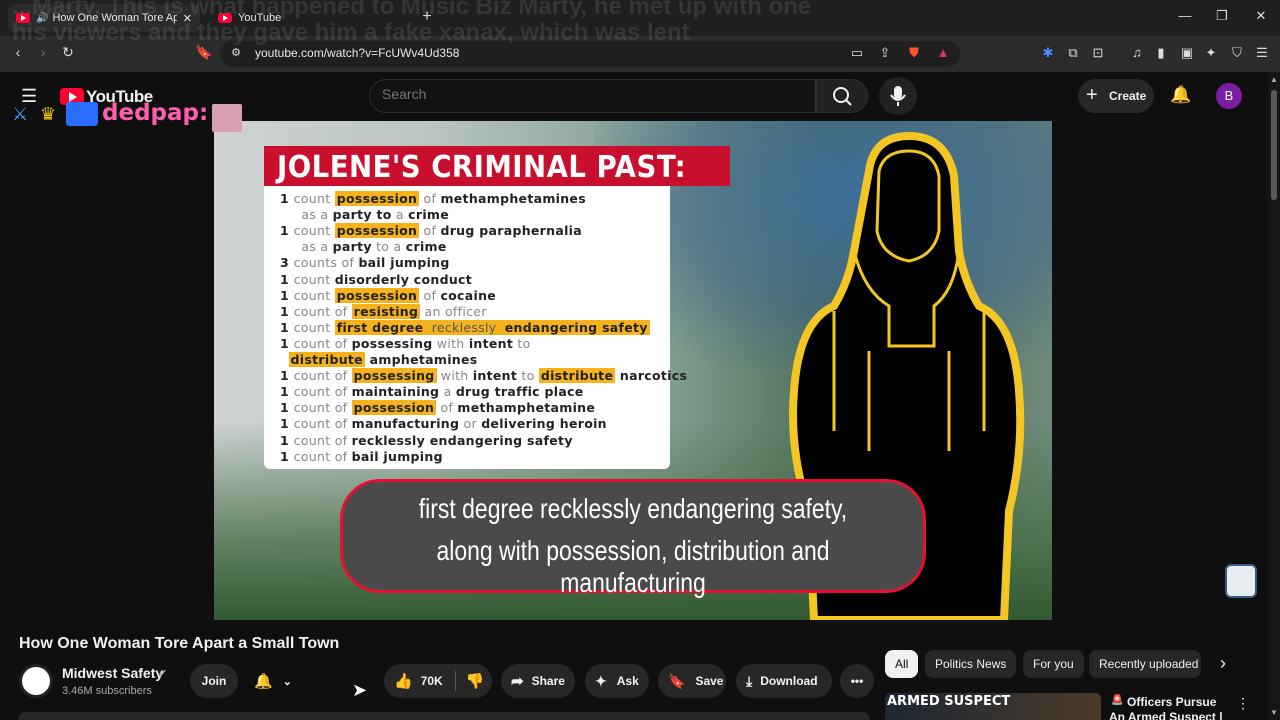 This screenshot has width=1280, height=720. I want to click on search-icon, so click(842, 96).